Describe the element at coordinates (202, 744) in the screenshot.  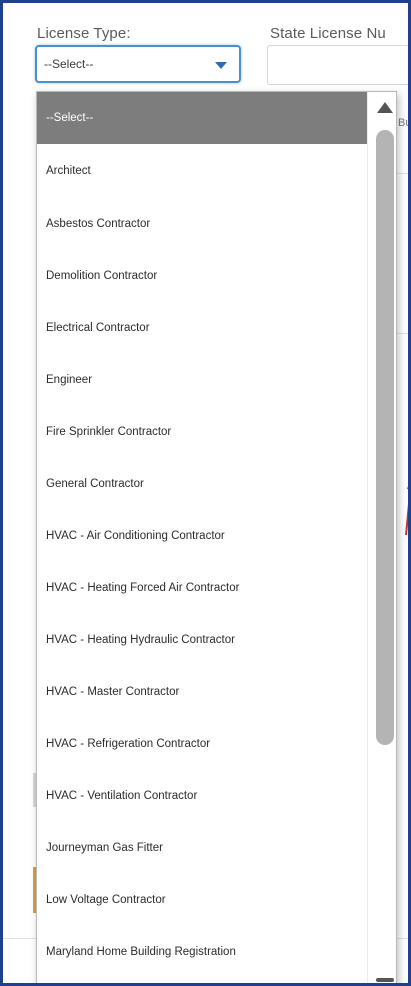
I see `dropdown-option: HVAC - Refrigeration Contractor` at that location.